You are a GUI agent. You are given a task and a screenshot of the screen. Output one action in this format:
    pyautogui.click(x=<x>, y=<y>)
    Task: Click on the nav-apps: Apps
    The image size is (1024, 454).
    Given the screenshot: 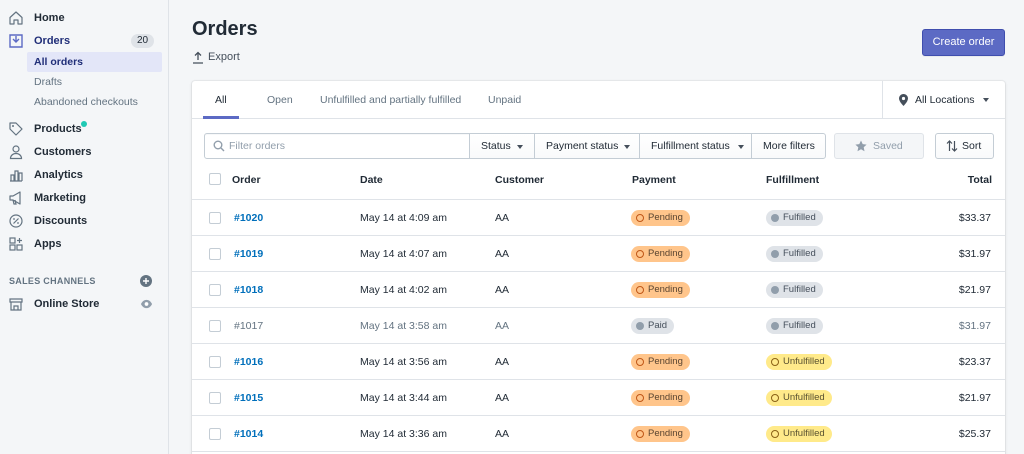 What is the action you would take?
    pyautogui.click(x=84, y=244)
    